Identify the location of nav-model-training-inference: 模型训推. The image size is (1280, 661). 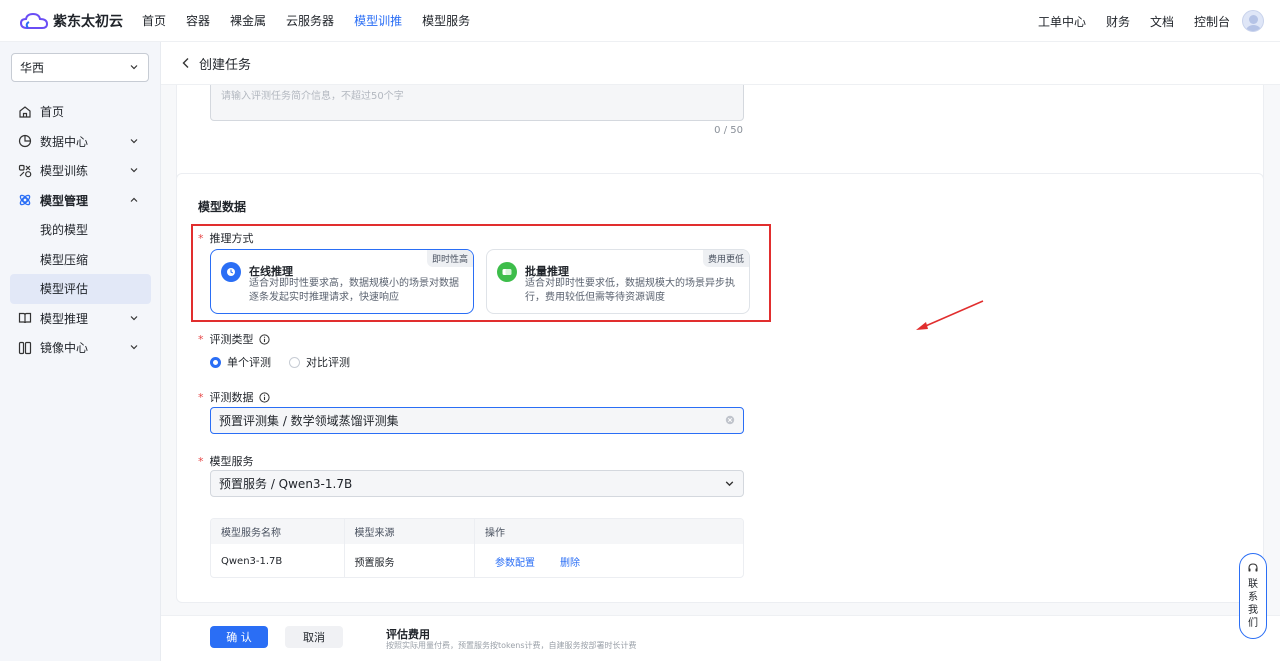
(378, 20).